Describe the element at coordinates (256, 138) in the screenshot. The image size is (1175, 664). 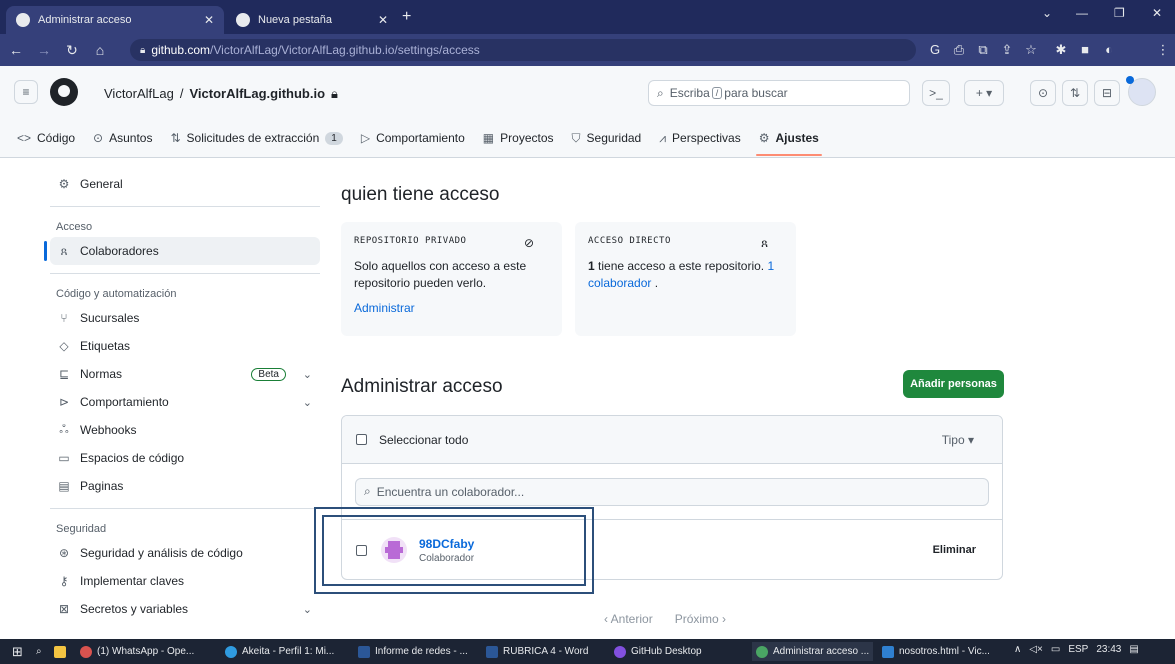
I see `tab-pull-requests: ⇅ Solicitudes de extracción 1` at that location.